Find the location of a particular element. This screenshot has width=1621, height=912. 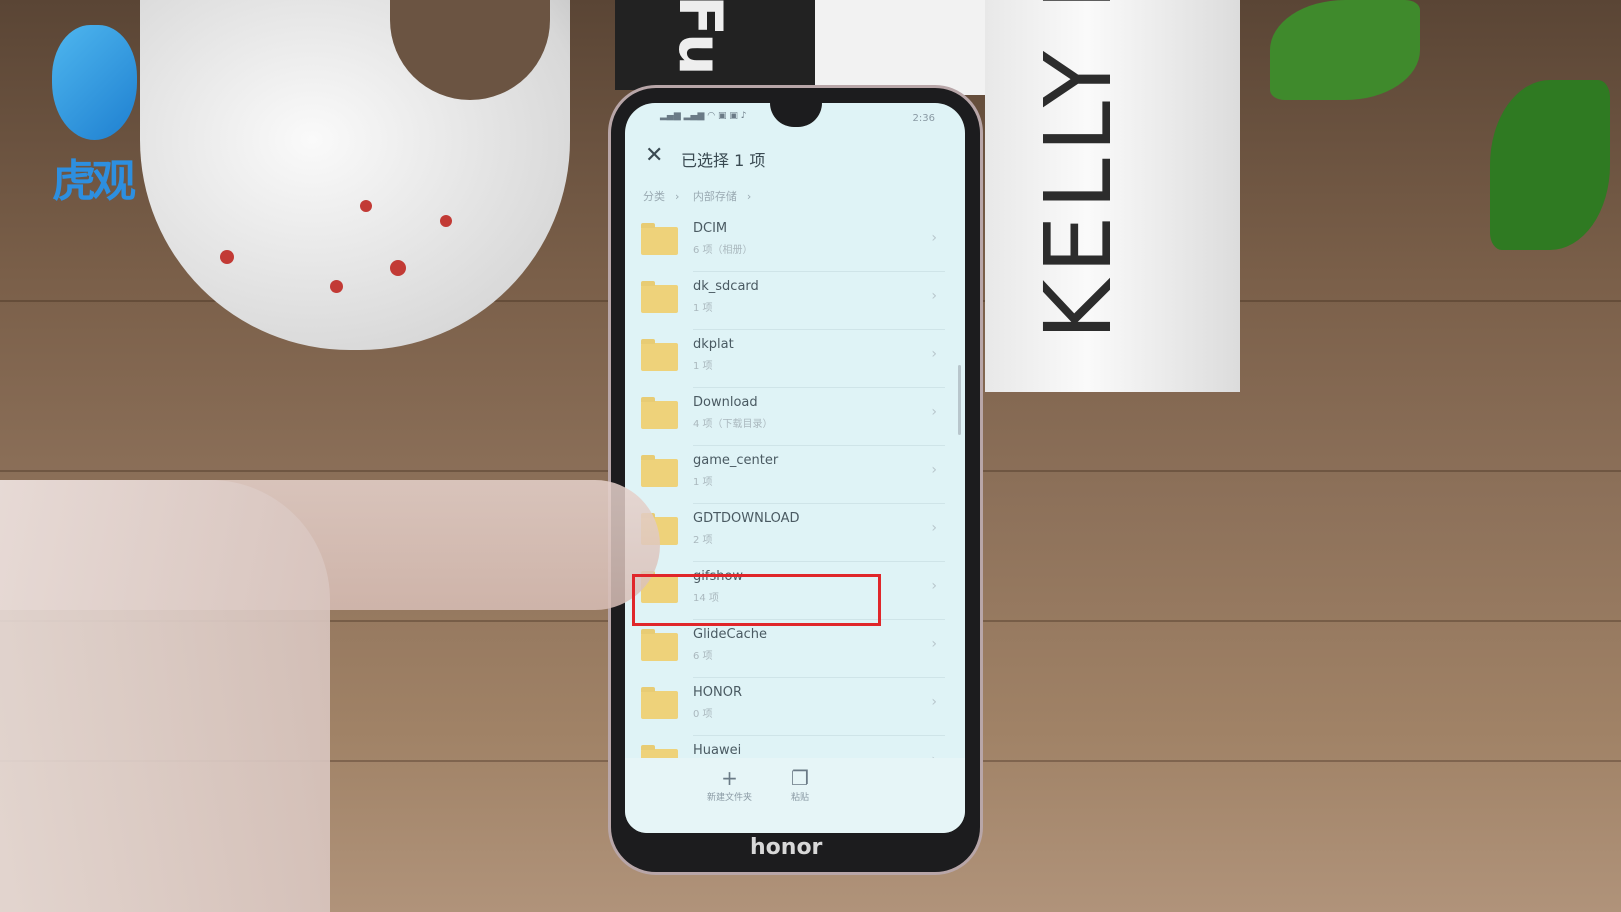

folder-row: DCIM 6 项（相册） › is located at coordinates (785, 242).